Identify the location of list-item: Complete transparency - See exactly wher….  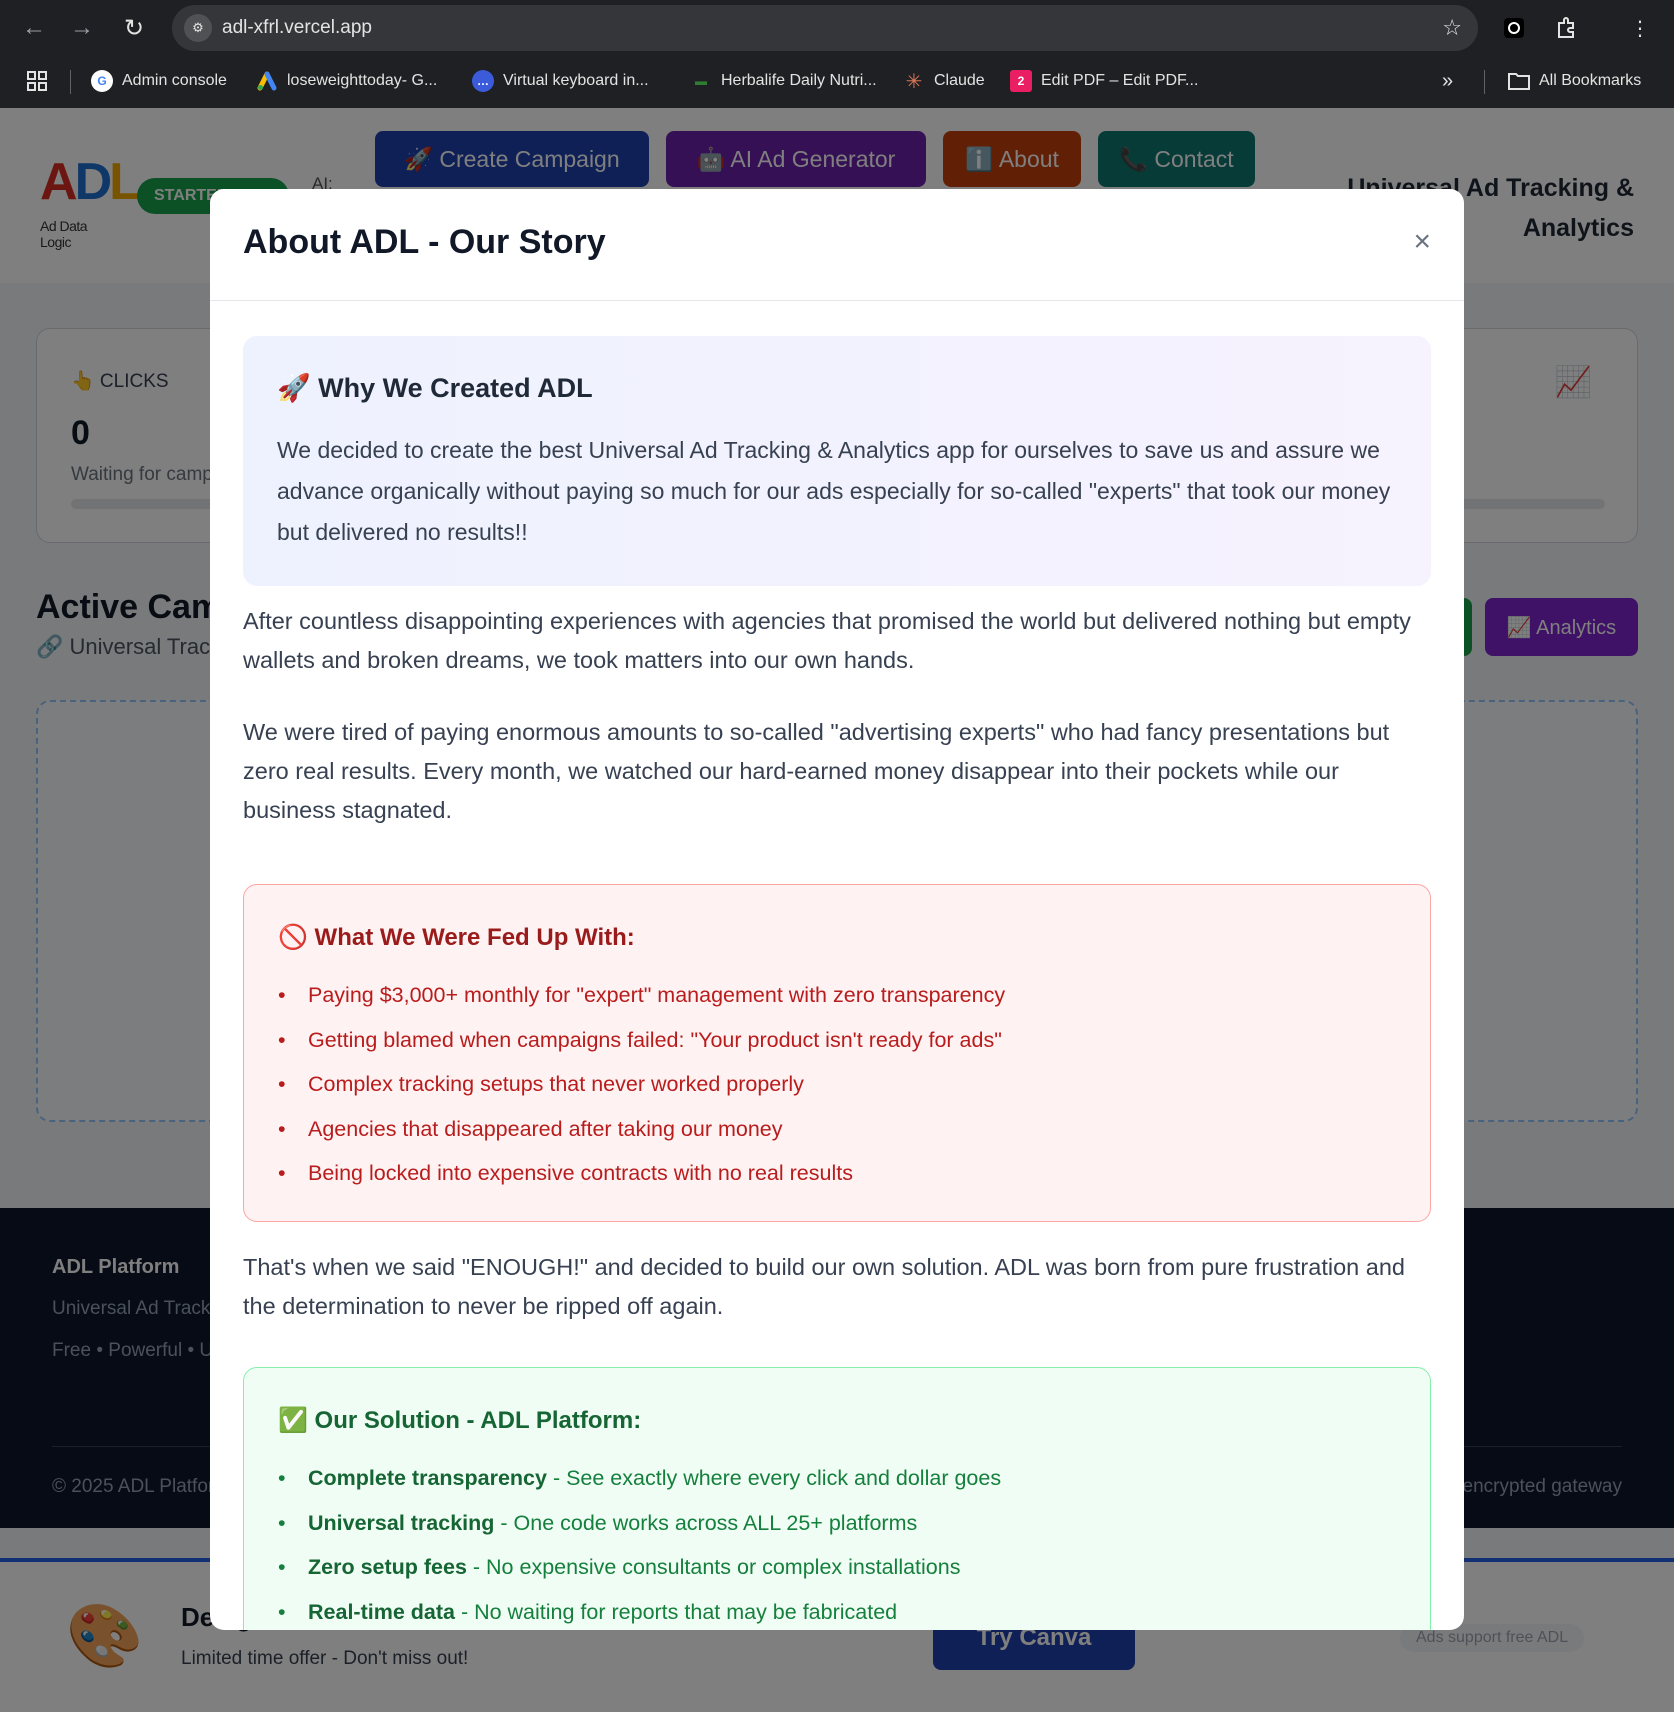
(639, 1478).